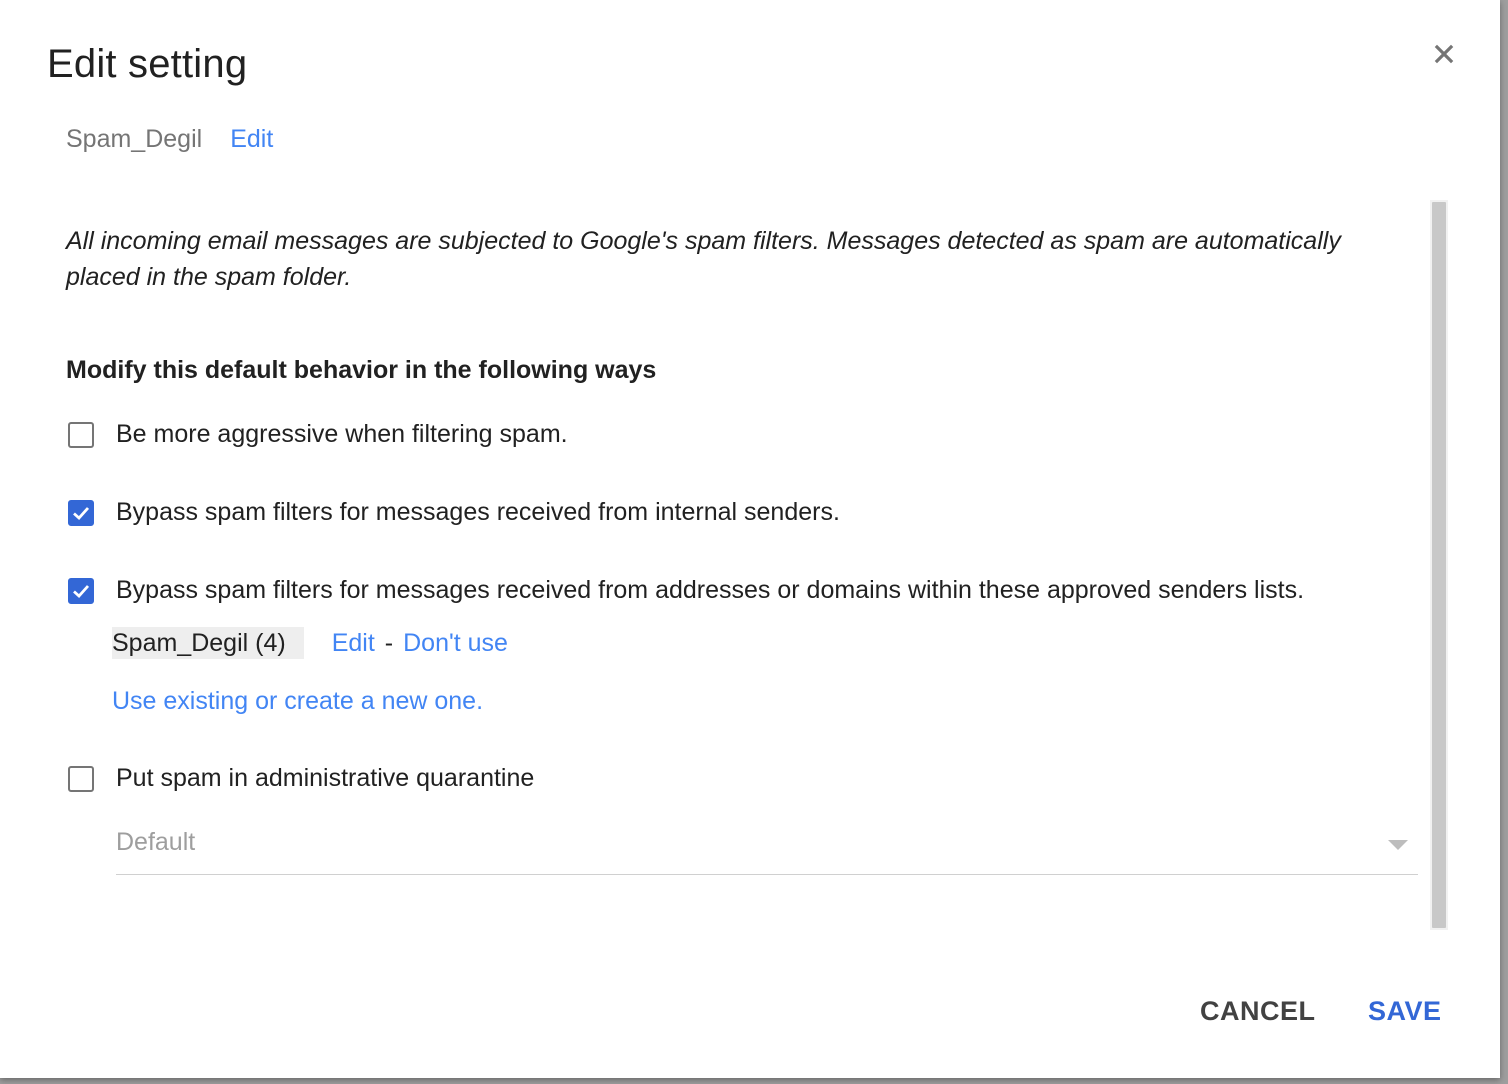 This screenshot has width=1508, height=1084. What do you see at coordinates (297, 701) in the screenshot?
I see `use-existing-link: Use existing or create a new one.` at bounding box center [297, 701].